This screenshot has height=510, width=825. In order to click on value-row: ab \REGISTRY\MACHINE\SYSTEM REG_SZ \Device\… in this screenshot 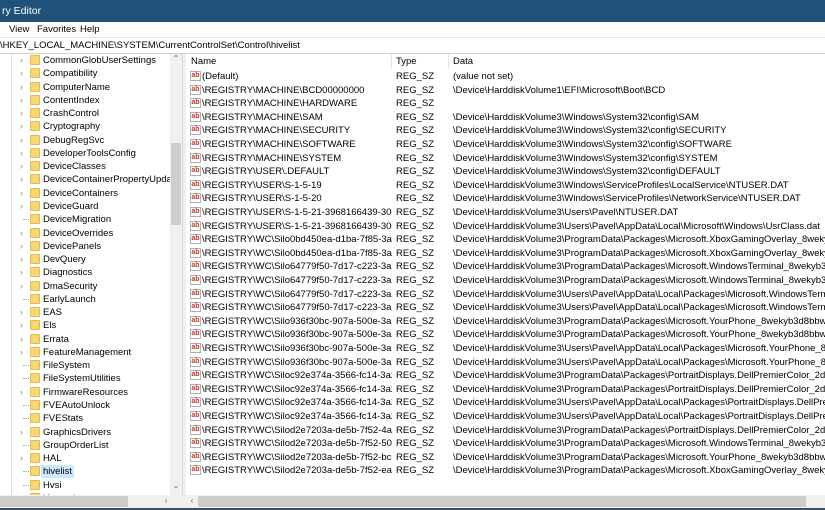, I will do `click(505, 158)`.